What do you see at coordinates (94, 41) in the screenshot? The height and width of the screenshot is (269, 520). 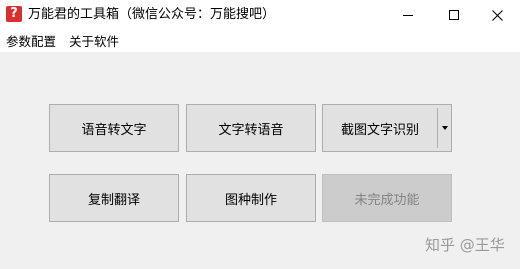 I see `menu-item-about: 关于软件` at bounding box center [94, 41].